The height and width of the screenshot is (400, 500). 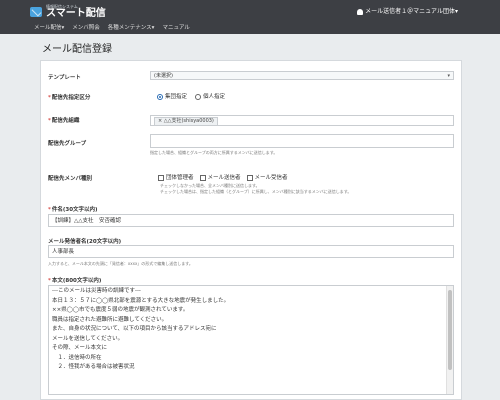 What do you see at coordinates (214, 152) in the screenshot?
I see `target-group-help: 指定した場合、組織とグループの両方に所属するメンバに送信します。` at bounding box center [214, 152].